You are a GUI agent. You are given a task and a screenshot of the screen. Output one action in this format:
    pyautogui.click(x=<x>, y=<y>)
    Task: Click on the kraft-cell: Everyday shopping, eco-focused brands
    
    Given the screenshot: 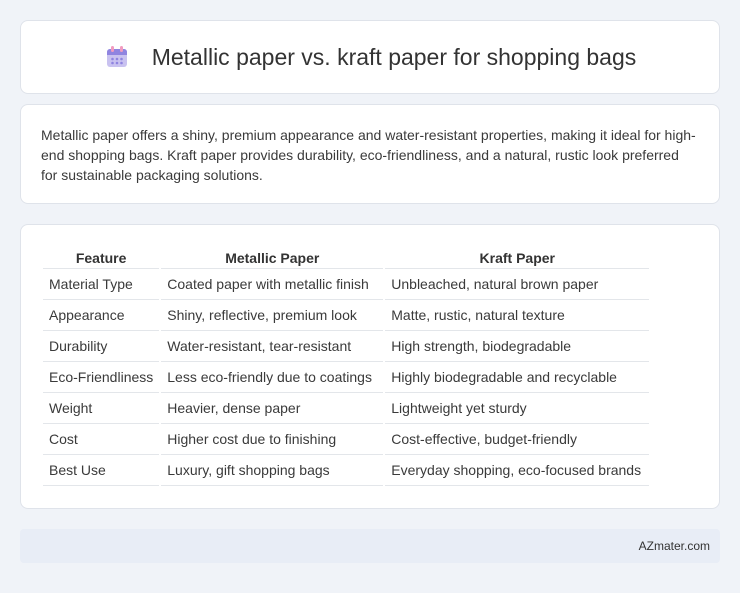 What is the action you would take?
    pyautogui.click(x=517, y=470)
    